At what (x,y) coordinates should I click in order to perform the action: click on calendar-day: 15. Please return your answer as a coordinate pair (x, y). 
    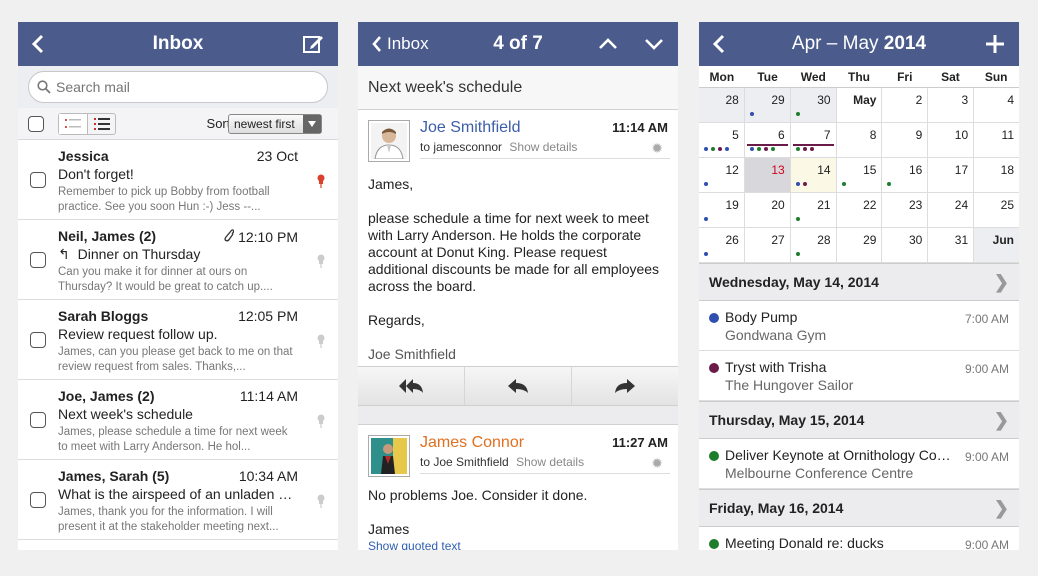
    Looking at the image, I should click on (859, 175).